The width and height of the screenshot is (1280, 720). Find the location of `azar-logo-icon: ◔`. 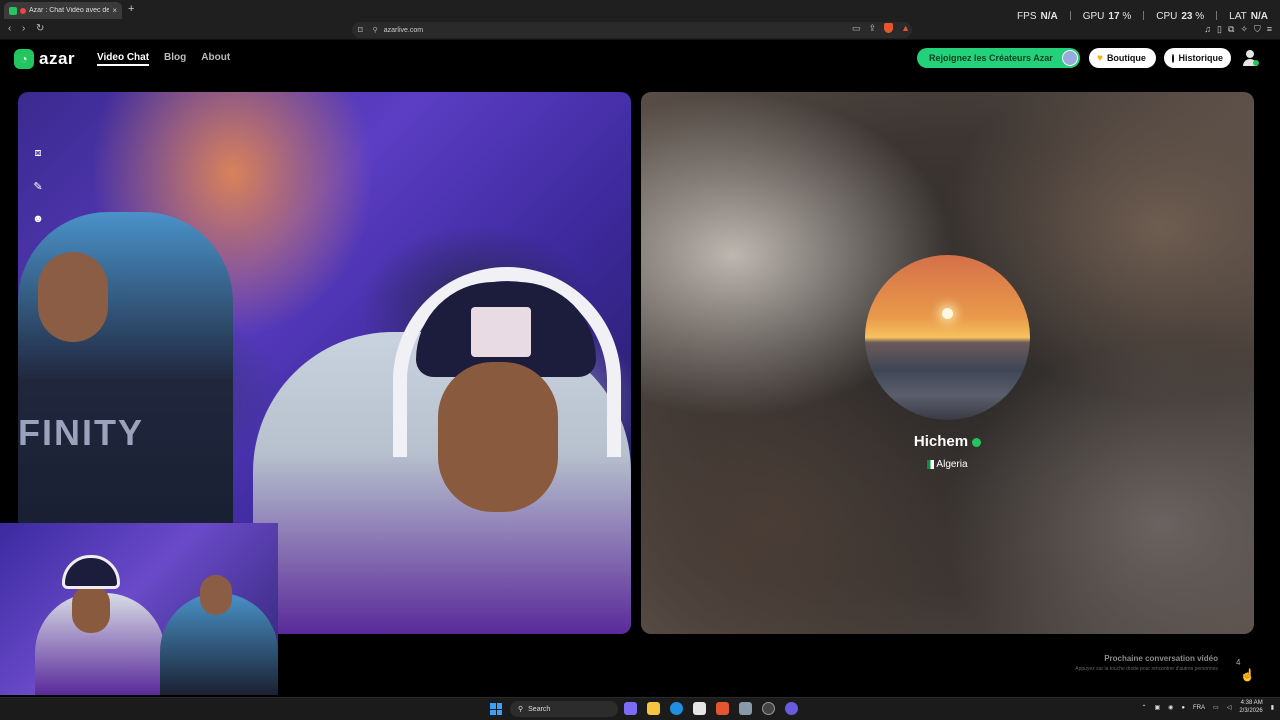

azar-logo-icon: ◔ is located at coordinates (24, 59).